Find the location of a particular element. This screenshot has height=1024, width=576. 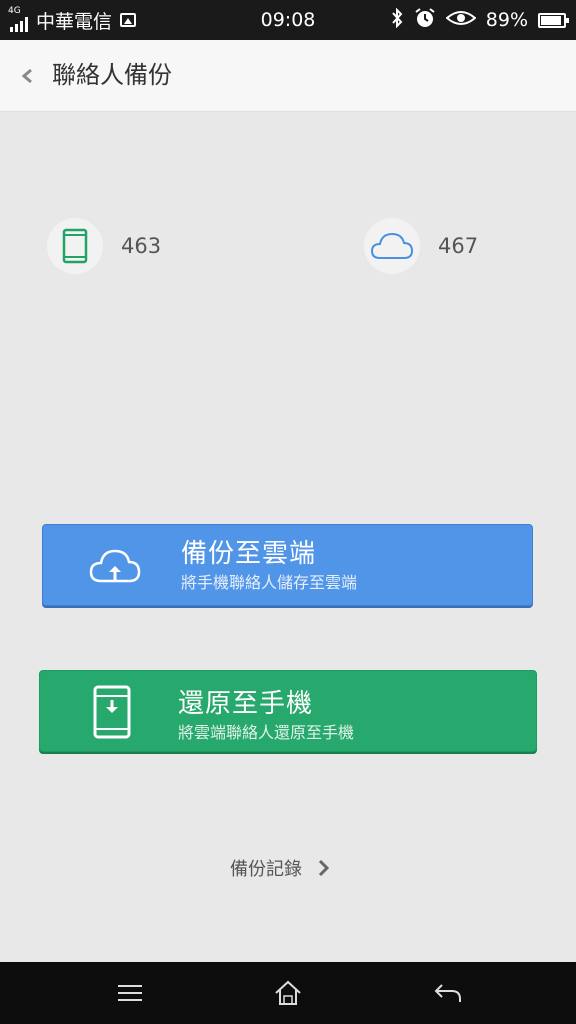

eye-icon is located at coordinates (461, 20).